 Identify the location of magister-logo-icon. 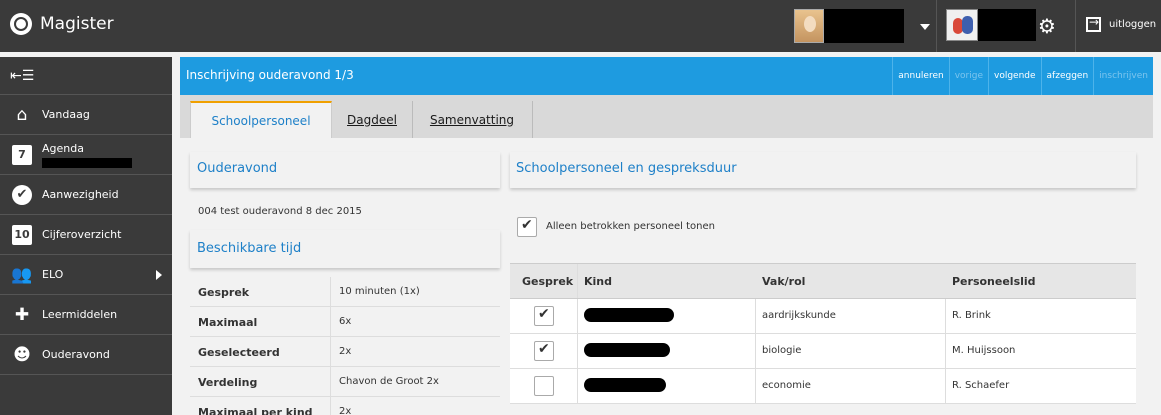
(21, 24).